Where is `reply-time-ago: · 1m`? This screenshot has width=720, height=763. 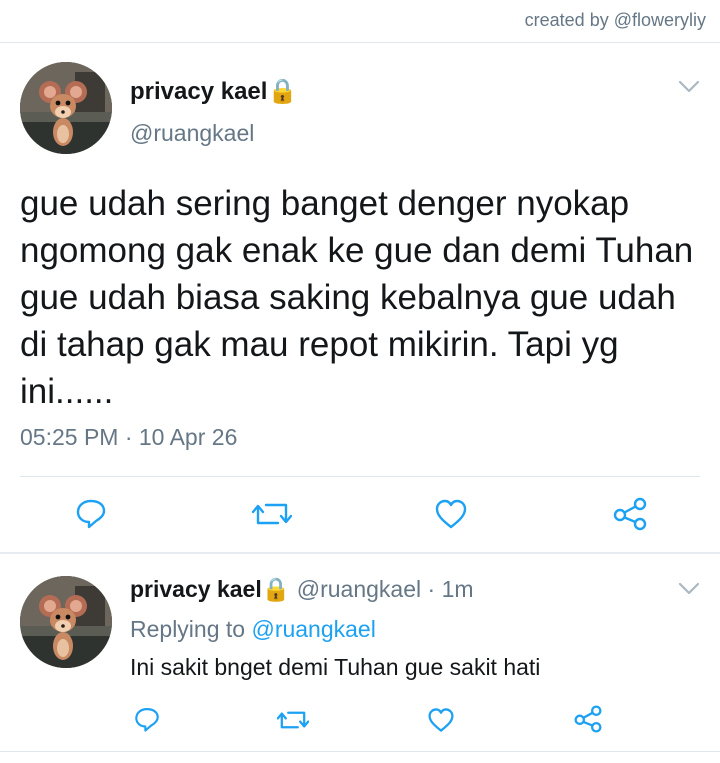
reply-time-ago: · 1m is located at coordinates (450, 589).